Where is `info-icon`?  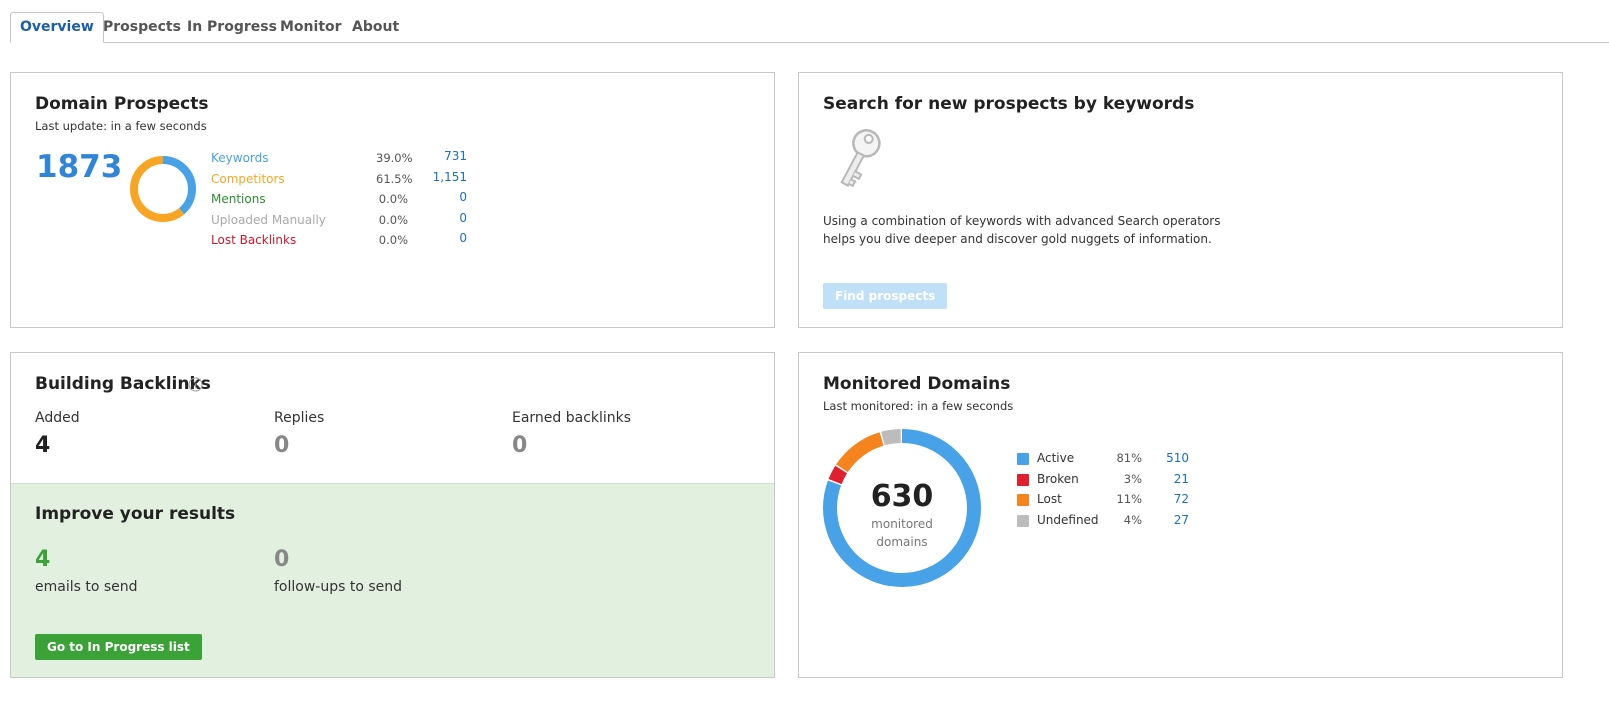 info-icon is located at coordinates (195, 384).